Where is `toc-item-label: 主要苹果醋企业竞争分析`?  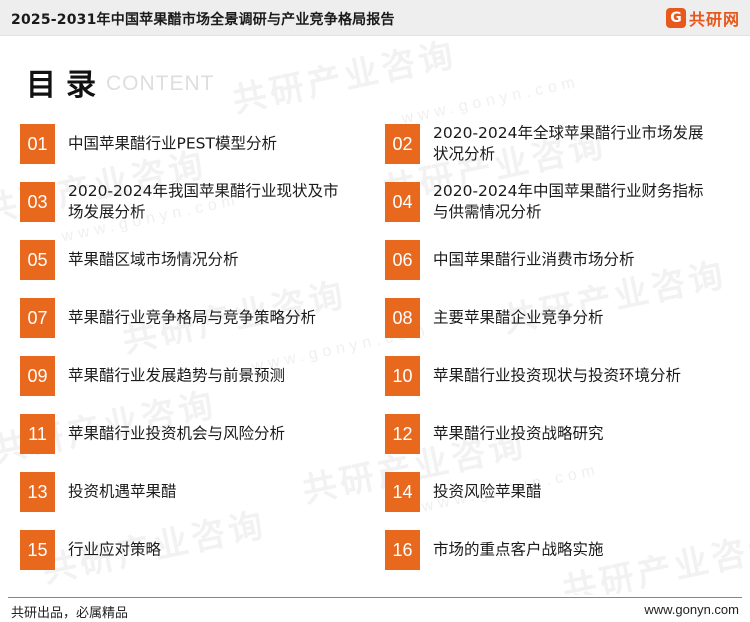 toc-item-label: 主要苹果醋企业竞争分析 is located at coordinates (518, 317).